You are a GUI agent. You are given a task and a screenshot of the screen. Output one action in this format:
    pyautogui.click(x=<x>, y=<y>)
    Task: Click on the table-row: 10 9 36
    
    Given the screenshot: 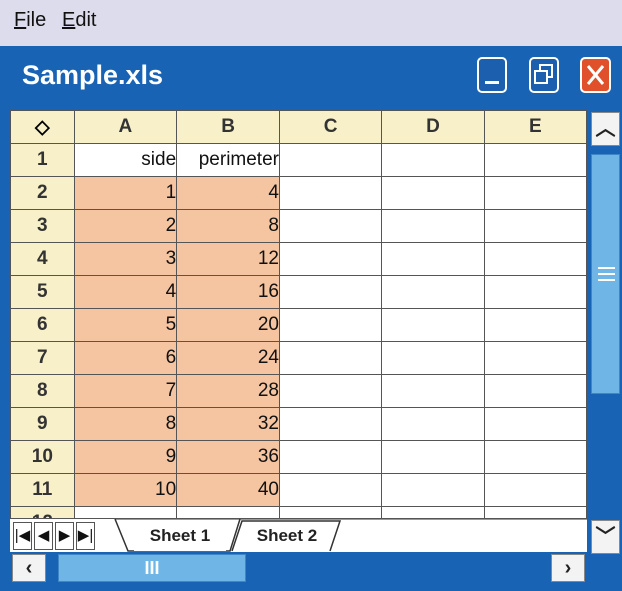 What is the action you would take?
    pyautogui.click(x=298, y=457)
    